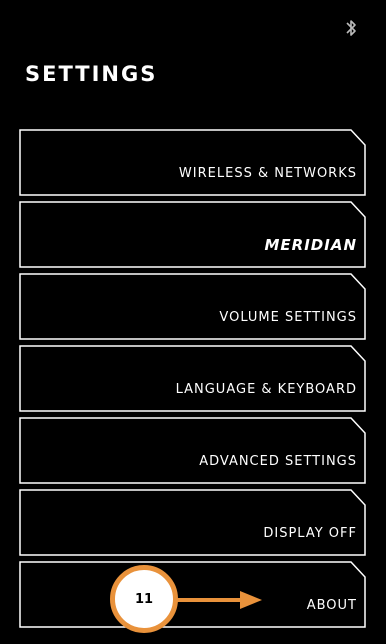 The height and width of the screenshot is (644, 386). Describe the element at coordinates (91, 74) in the screenshot. I see `page-title: SETTINGS` at that location.